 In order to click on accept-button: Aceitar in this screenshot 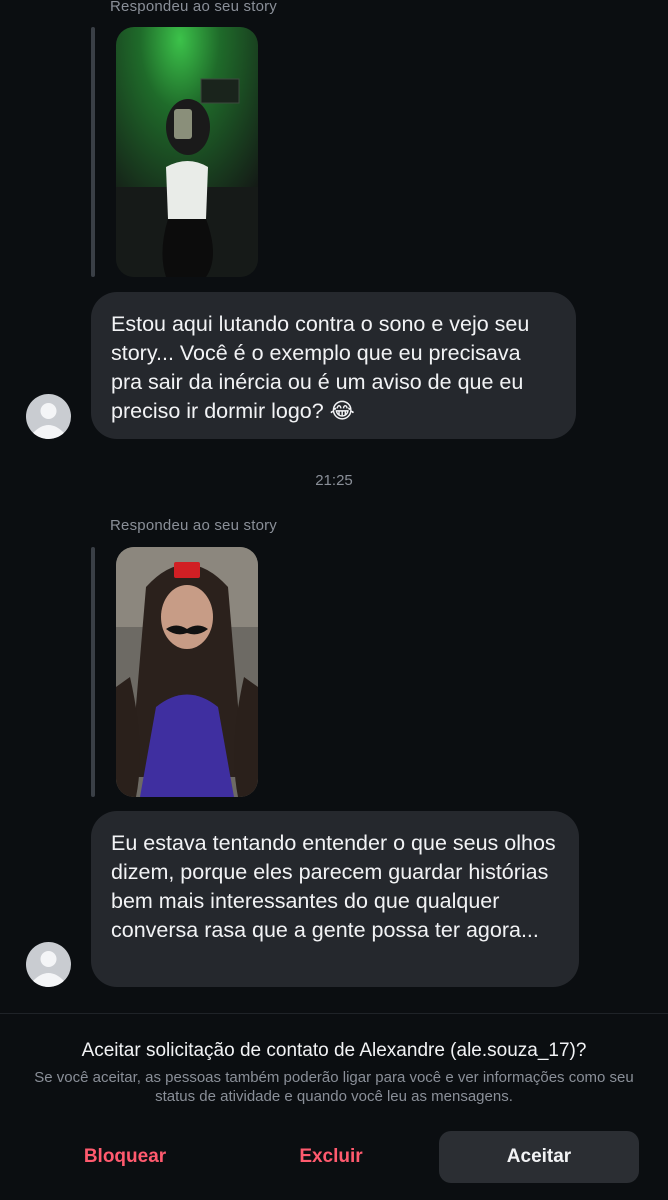, I will do `click(539, 1157)`.